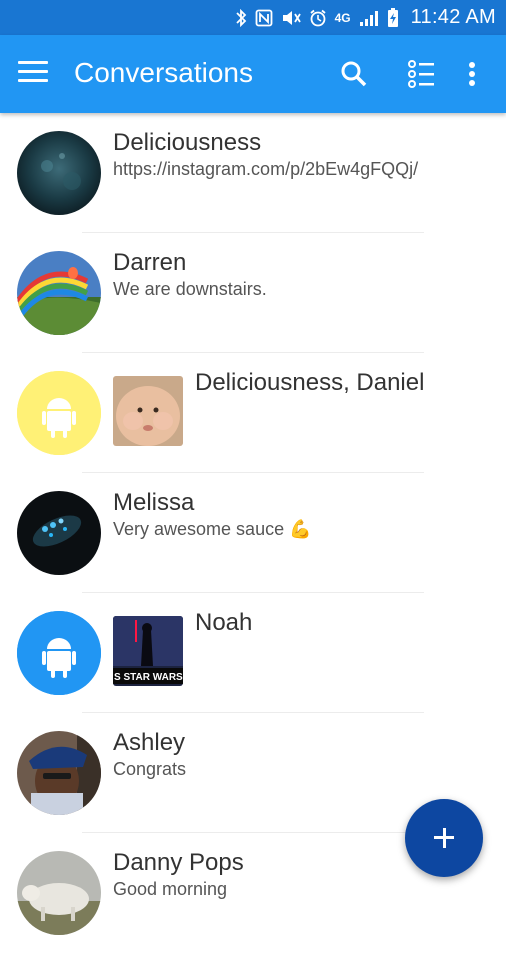  What do you see at coordinates (148, 411) in the screenshot?
I see `attachment-thumbnail` at bounding box center [148, 411].